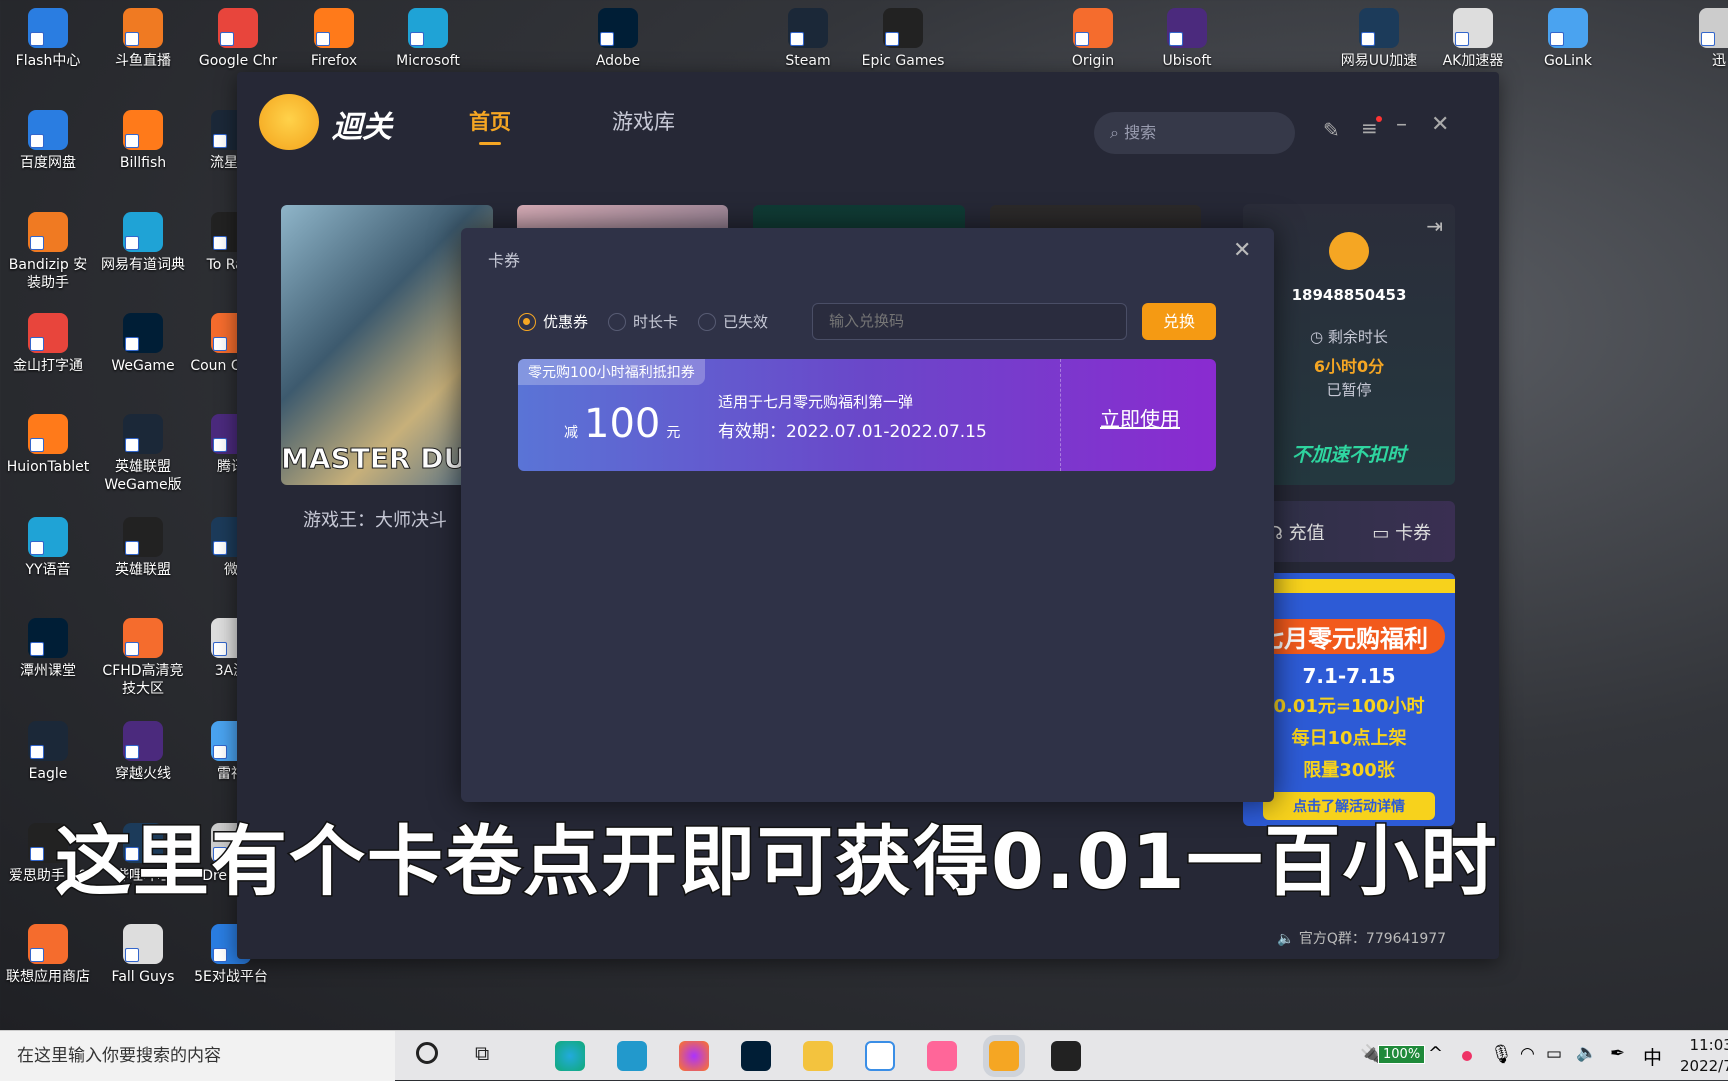 This screenshot has height=1081, width=1728. What do you see at coordinates (1401, 124) in the screenshot?
I see `minimize-icon: –` at bounding box center [1401, 124].